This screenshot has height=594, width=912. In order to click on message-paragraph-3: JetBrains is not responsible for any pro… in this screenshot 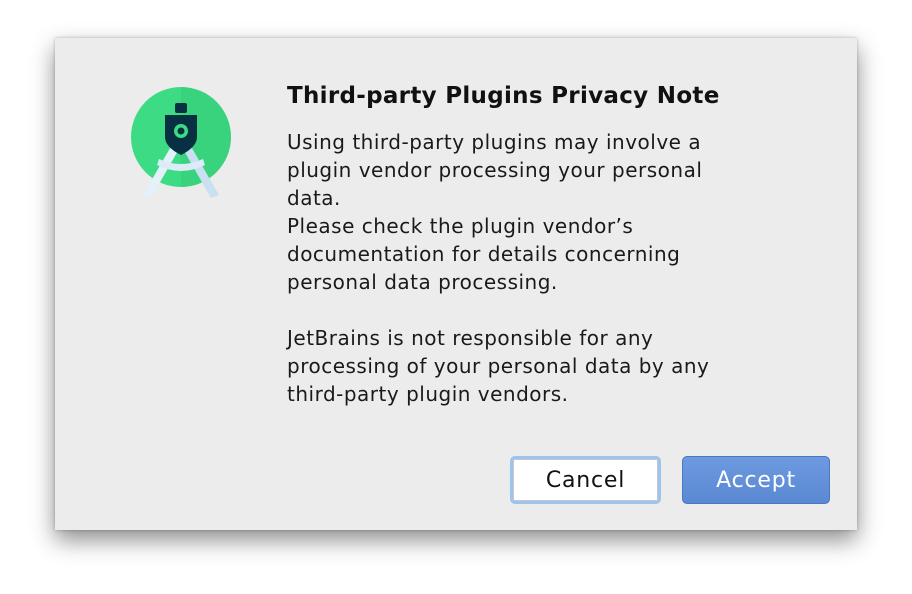, I will do `click(498, 366)`.